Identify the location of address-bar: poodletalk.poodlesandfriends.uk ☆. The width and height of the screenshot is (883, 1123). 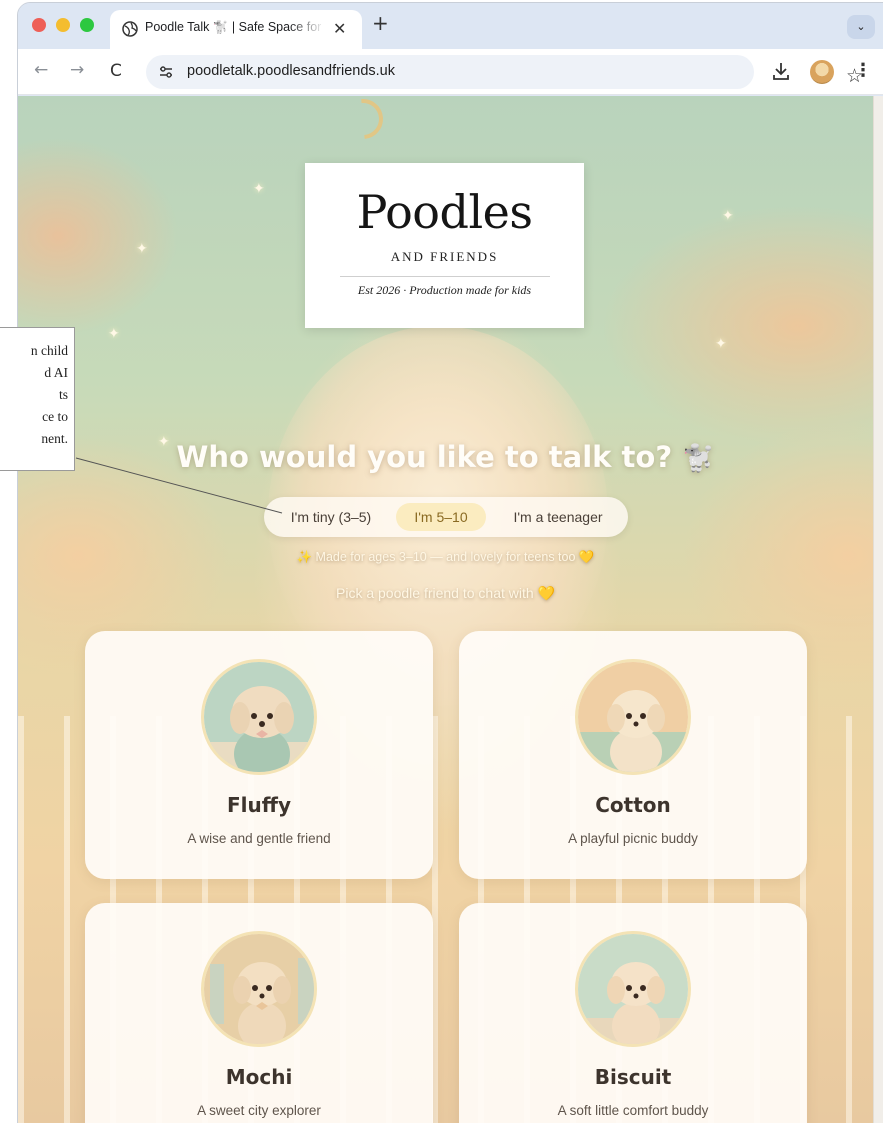
(504, 72).